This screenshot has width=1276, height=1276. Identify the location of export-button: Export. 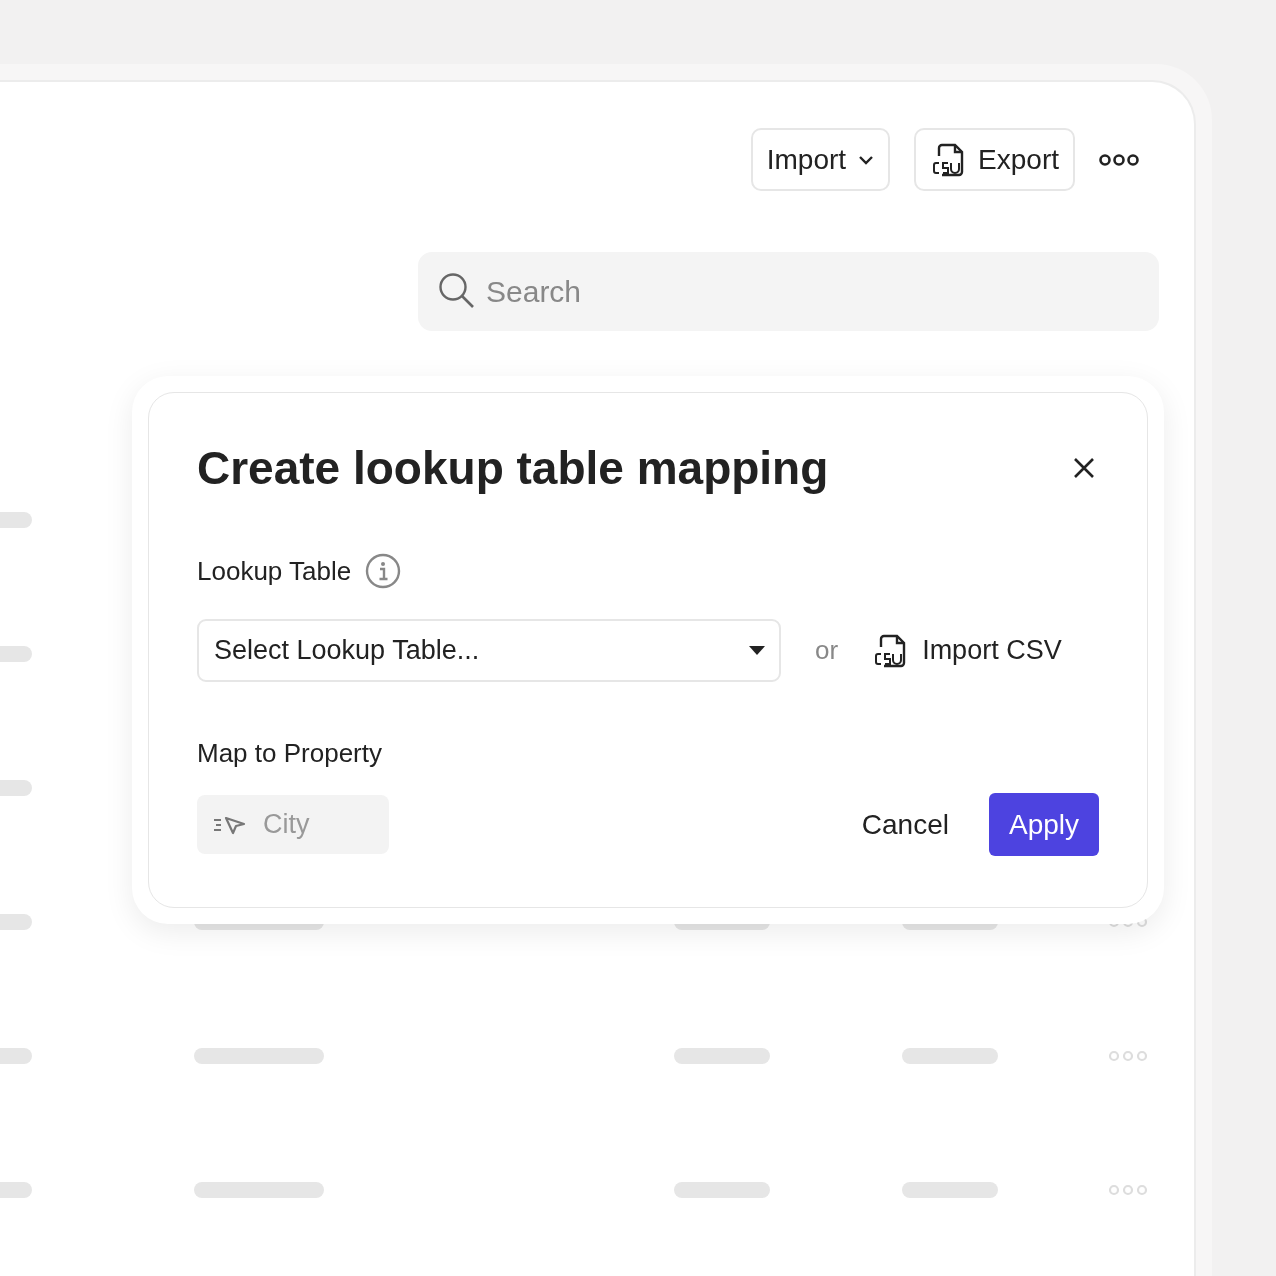
(994, 159).